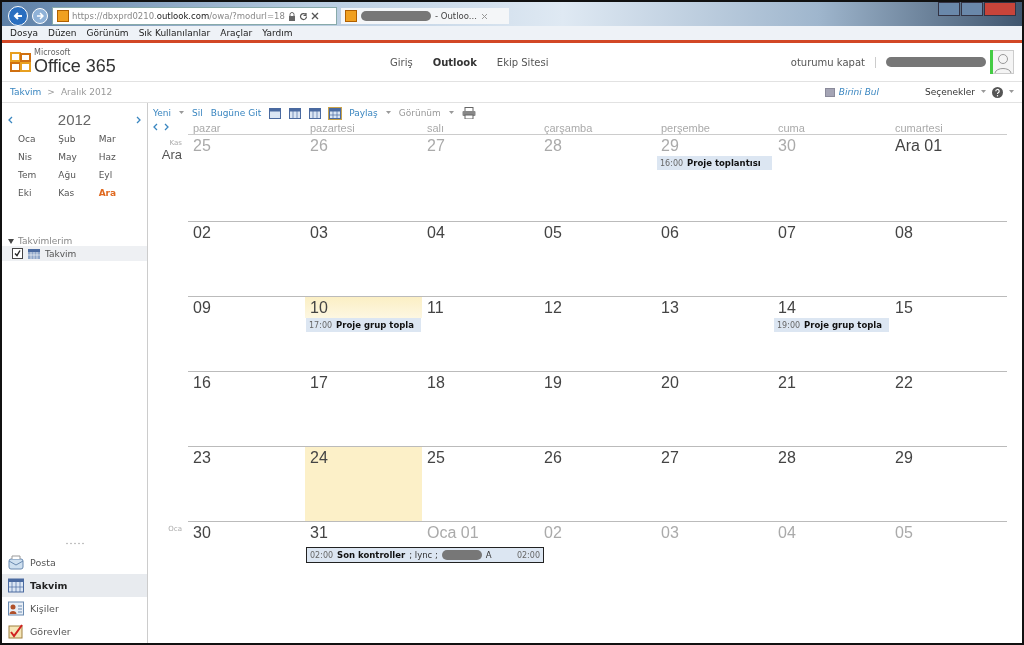 This screenshot has width=1024, height=645. Describe the element at coordinates (162, 113) in the screenshot. I see `new-button: Yeni` at that location.